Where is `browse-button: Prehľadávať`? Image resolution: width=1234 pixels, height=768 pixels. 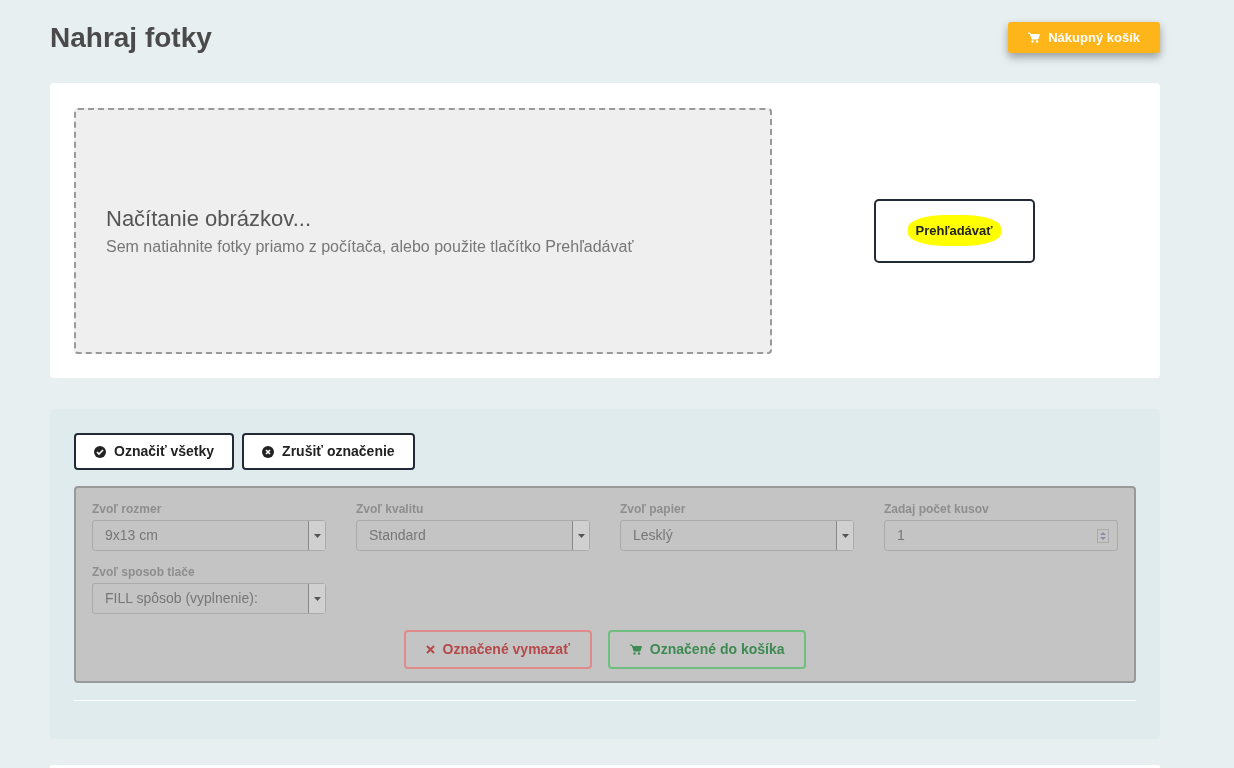 browse-button: Prehľadávať is located at coordinates (954, 230).